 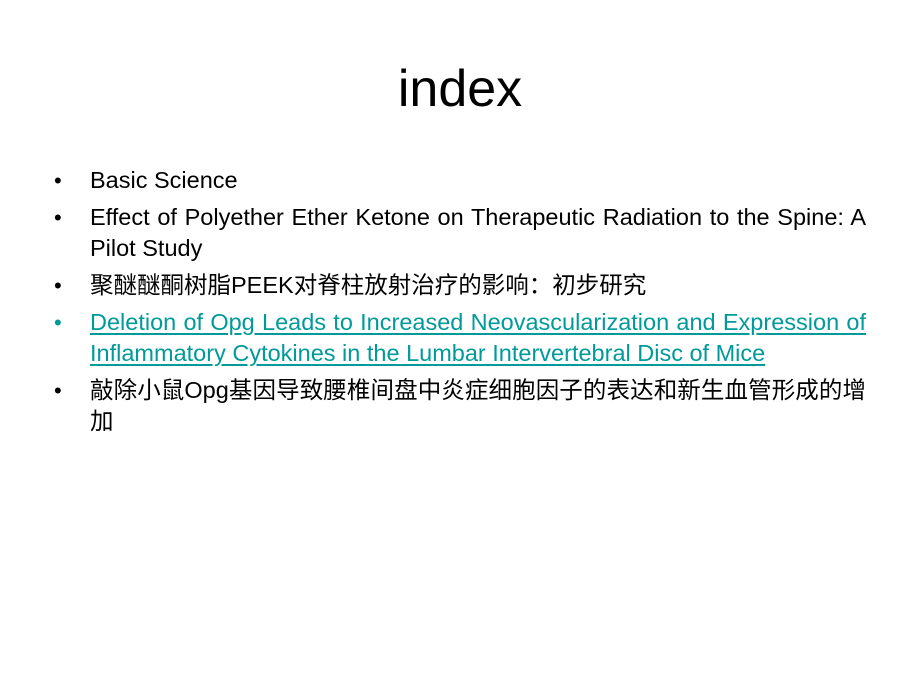 What do you see at coordinates (460, 180) in the screenshot?
I see `bullet-item-basic-science: • Basic Science` at bounding box center [460, 180].